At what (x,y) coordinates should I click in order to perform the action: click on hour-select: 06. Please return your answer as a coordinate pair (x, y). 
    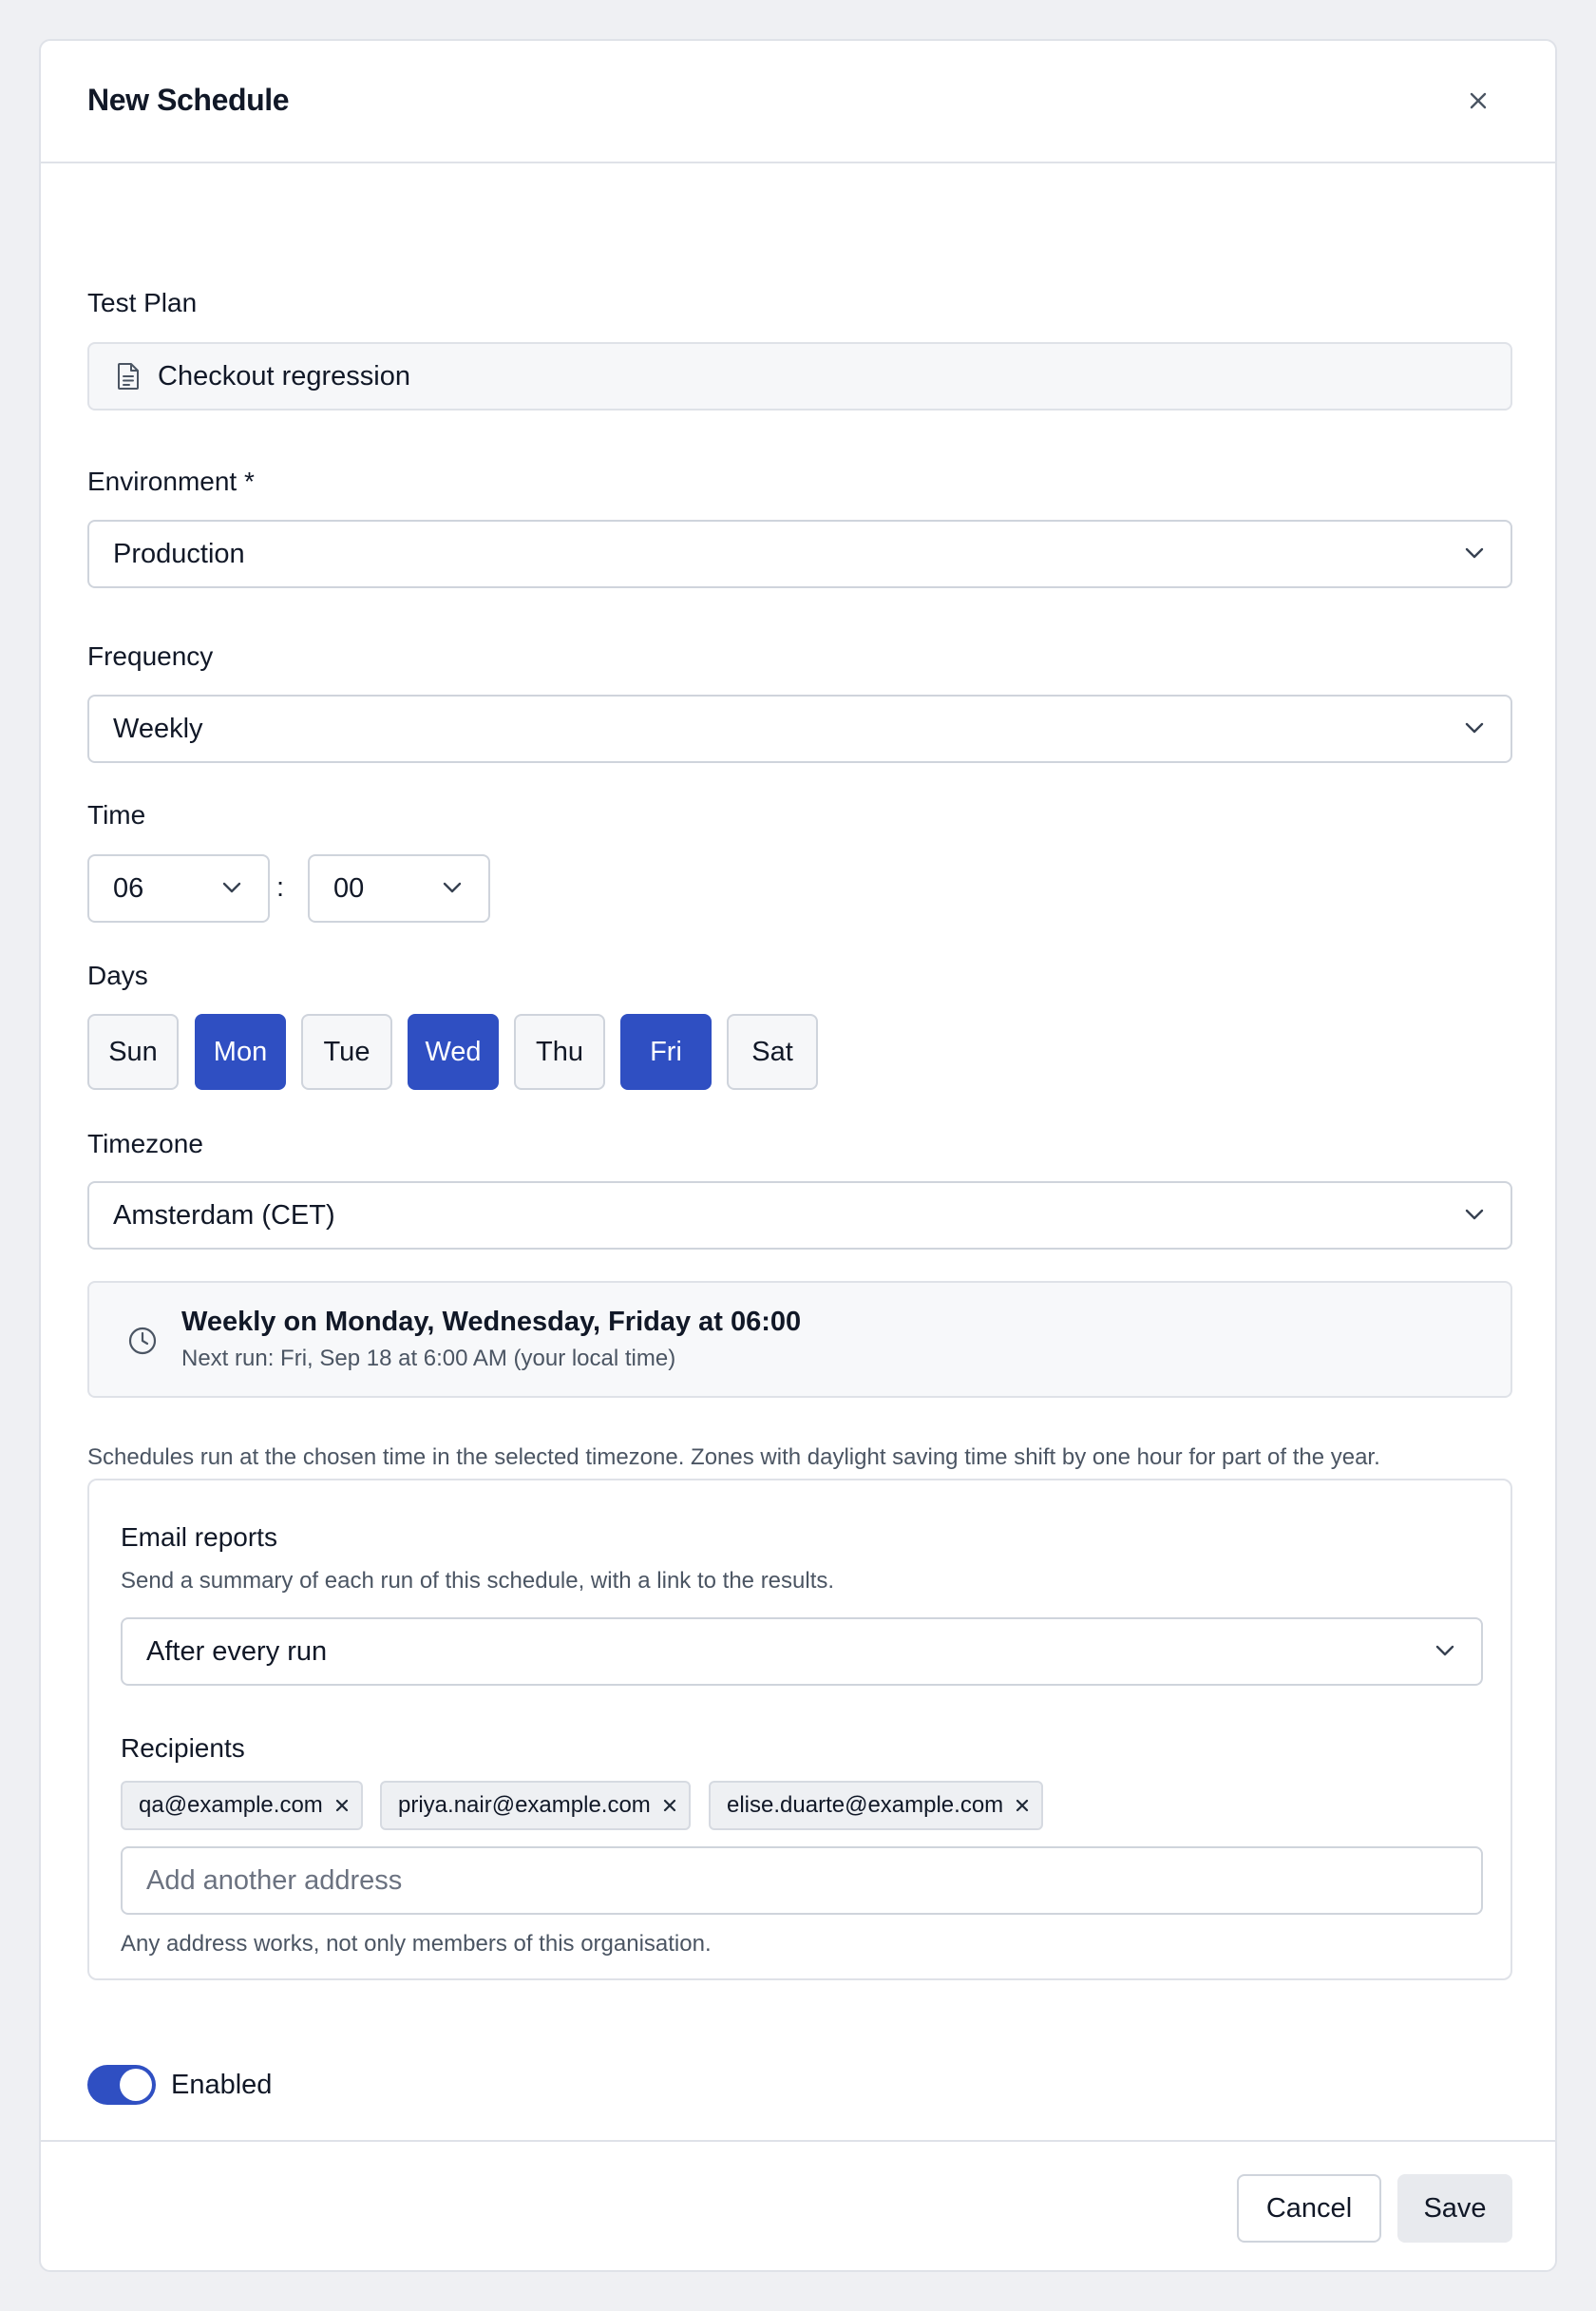
    Looking at the image, I should click on (178, 888).